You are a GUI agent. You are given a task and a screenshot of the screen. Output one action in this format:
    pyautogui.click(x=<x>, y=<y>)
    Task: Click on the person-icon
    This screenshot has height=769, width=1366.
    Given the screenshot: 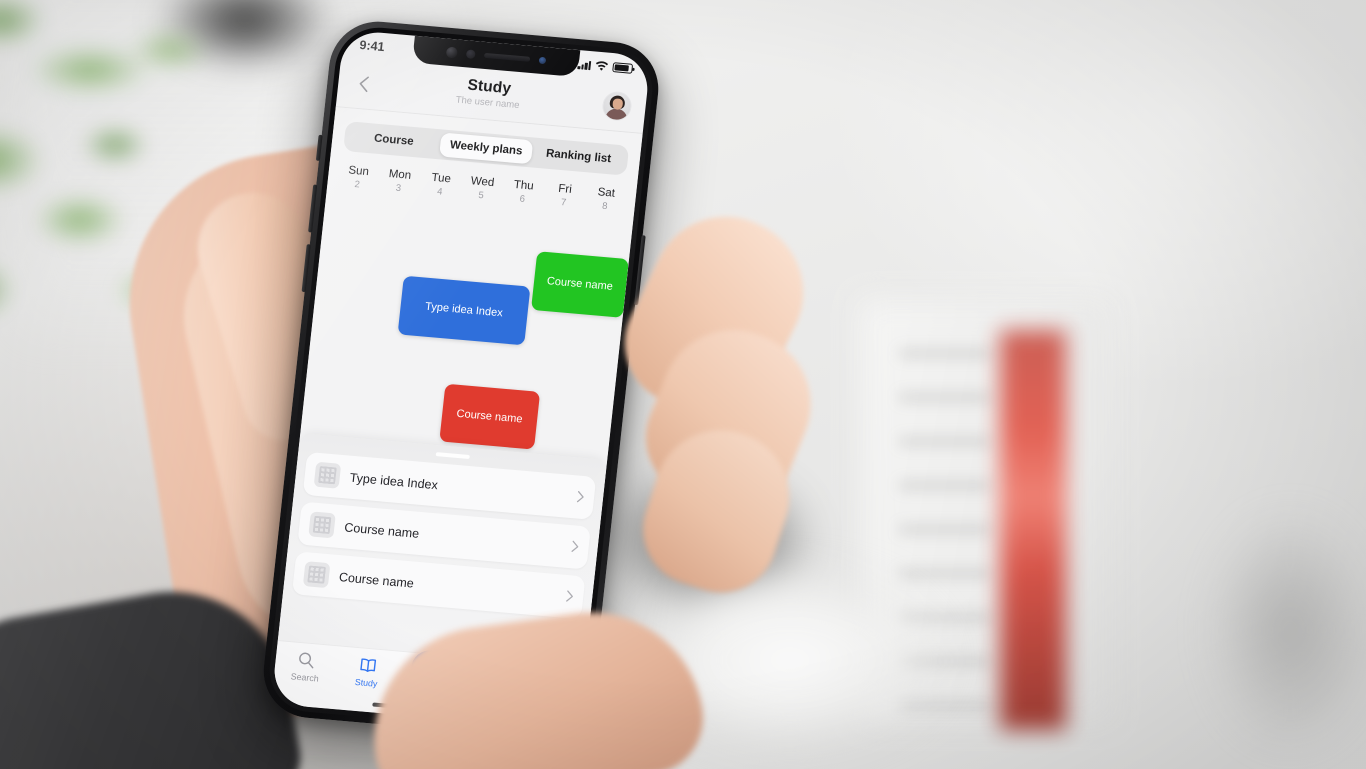 What is the action you would take?
    pyautogui.click(x=490, y=676)
    